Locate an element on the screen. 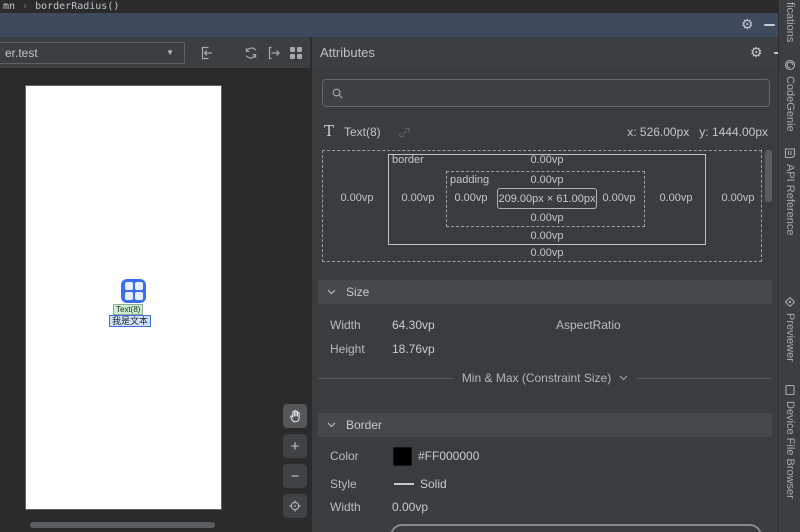 The image size is (800, 532). debug-bar is located at coordinates (389, 25).